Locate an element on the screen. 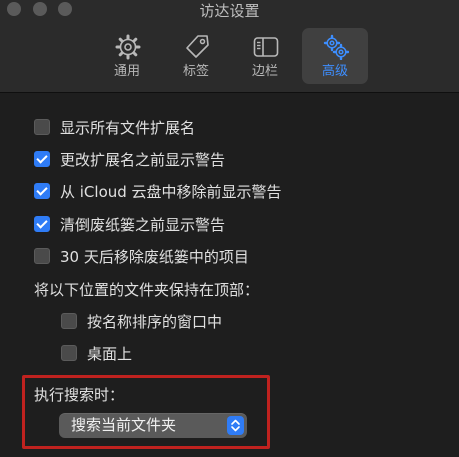  option-warn-icloud-remove-label: 从 iCloud 云盘中移除前显示警告 is located at coordinates (171, 191).